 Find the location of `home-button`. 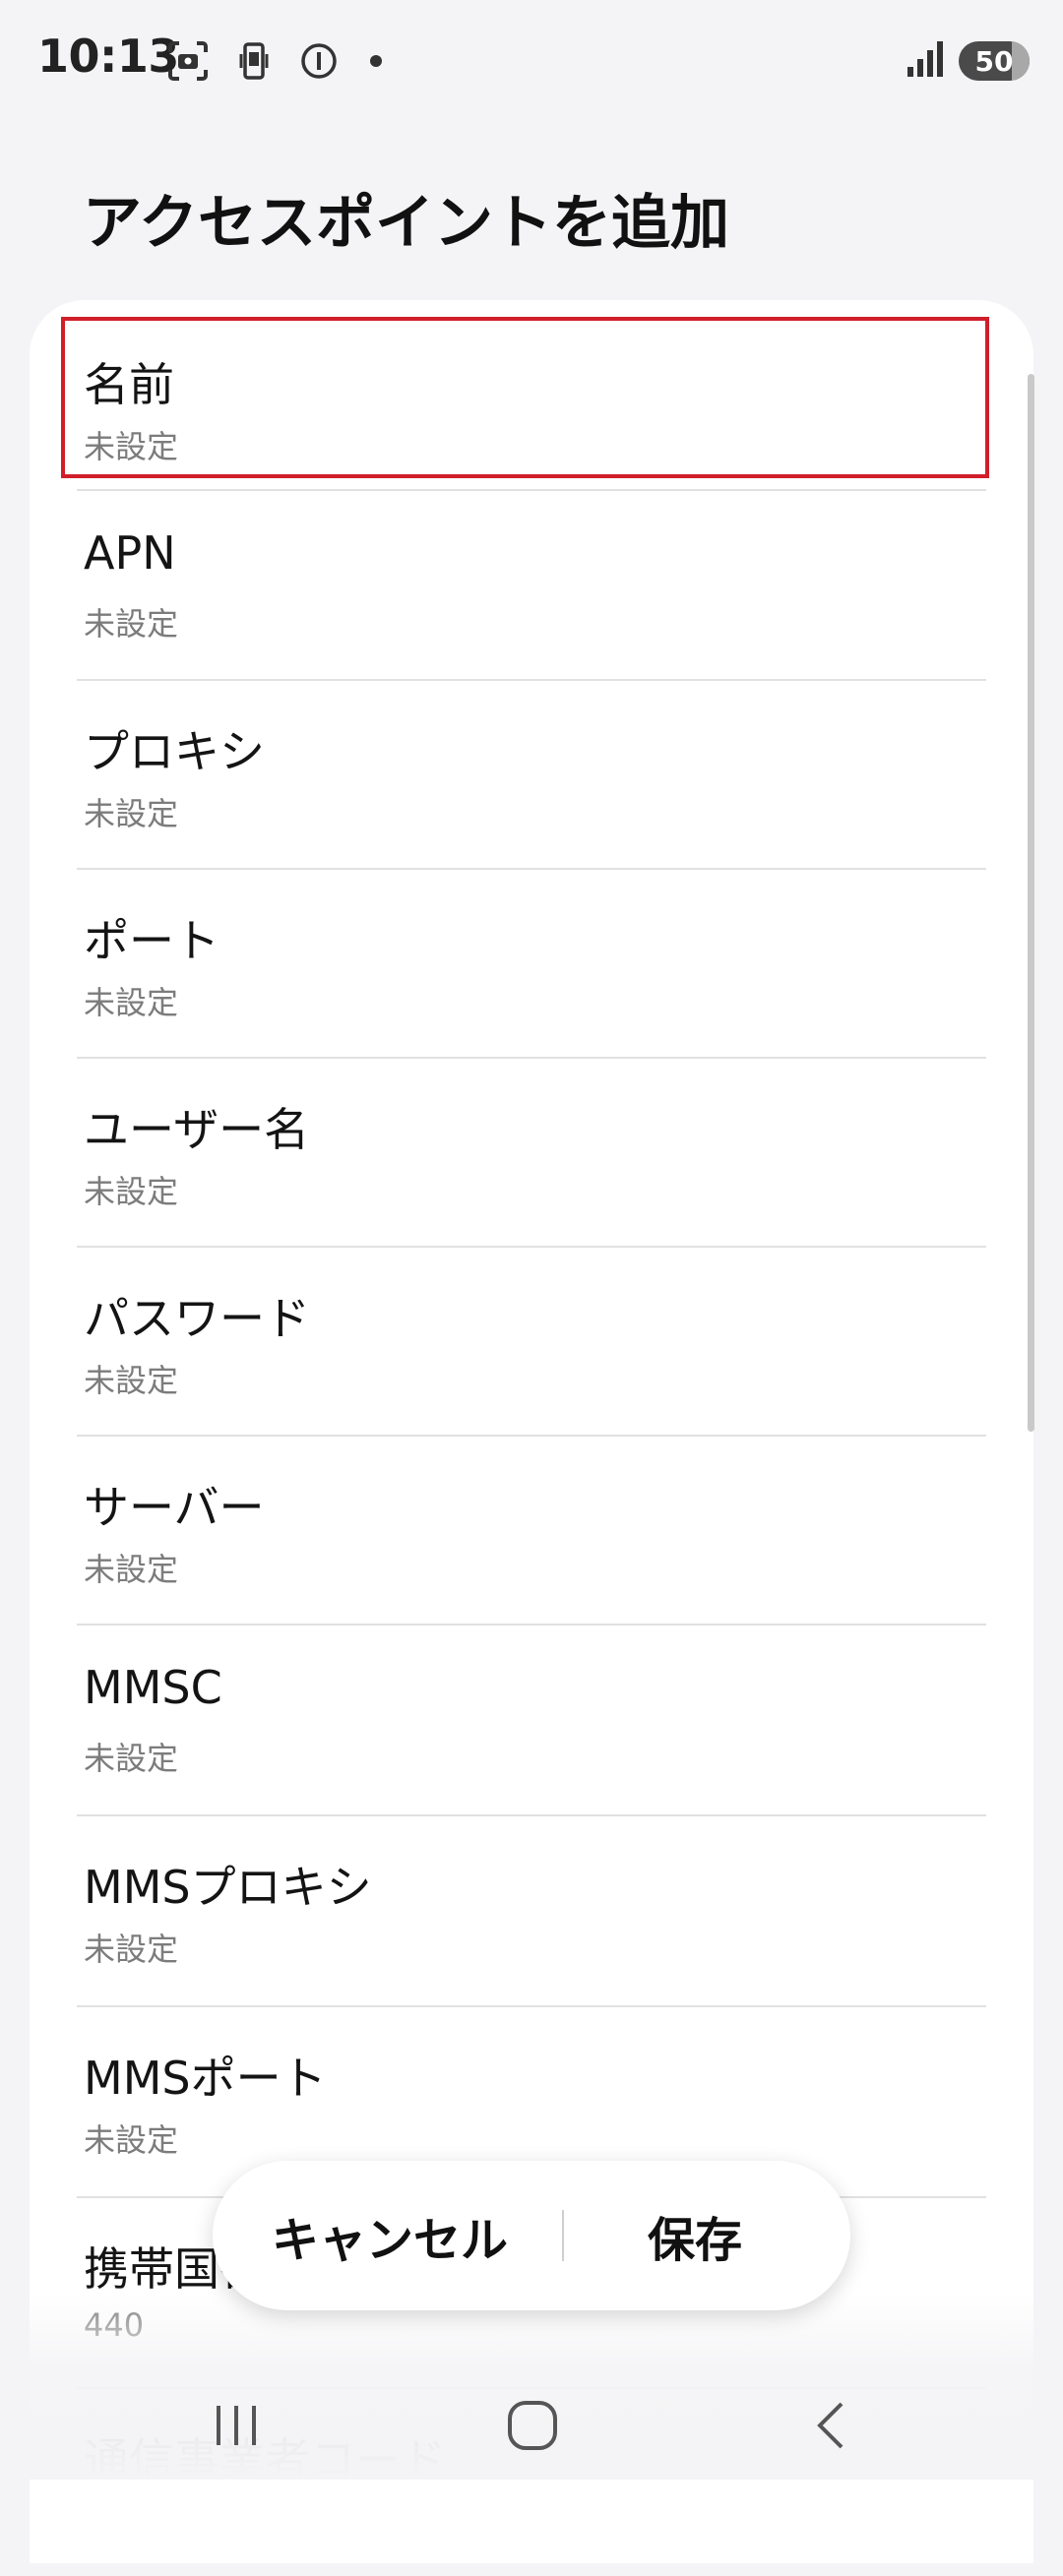

home-button is located at coordinates (532, 2425).